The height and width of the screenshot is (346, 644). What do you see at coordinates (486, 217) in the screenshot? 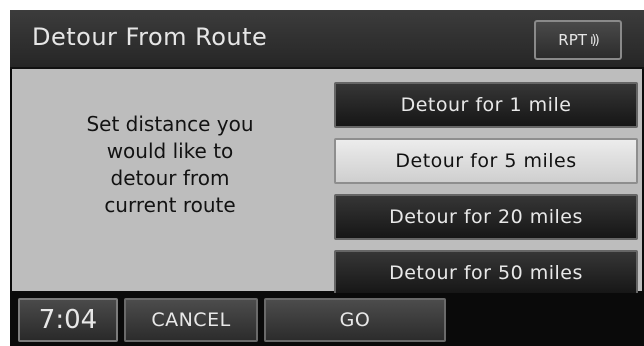
I see `detour-20-miles-button: Detour for 20 miles` at bounding box center [486, 217].